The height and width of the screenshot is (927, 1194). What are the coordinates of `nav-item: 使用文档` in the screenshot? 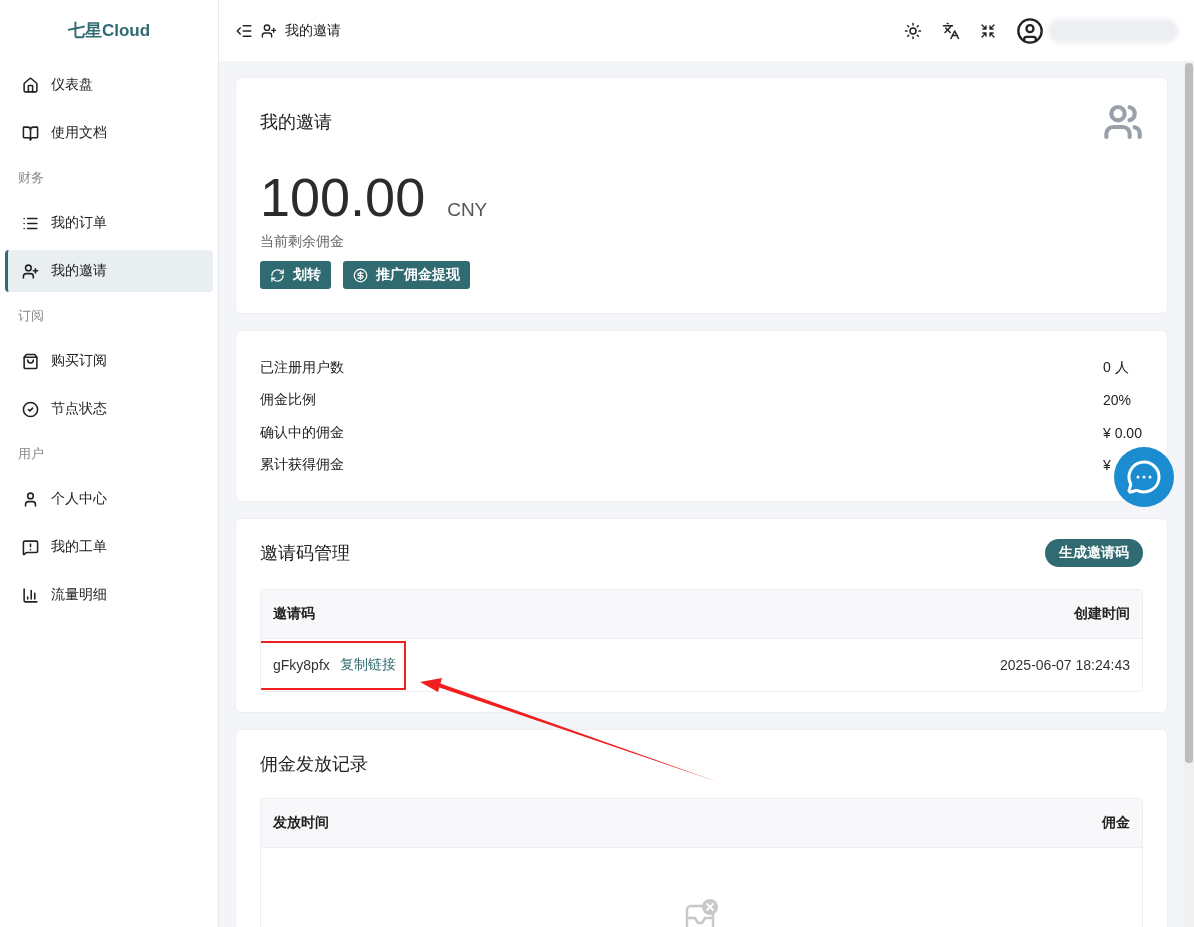 It's located at (109, 133).